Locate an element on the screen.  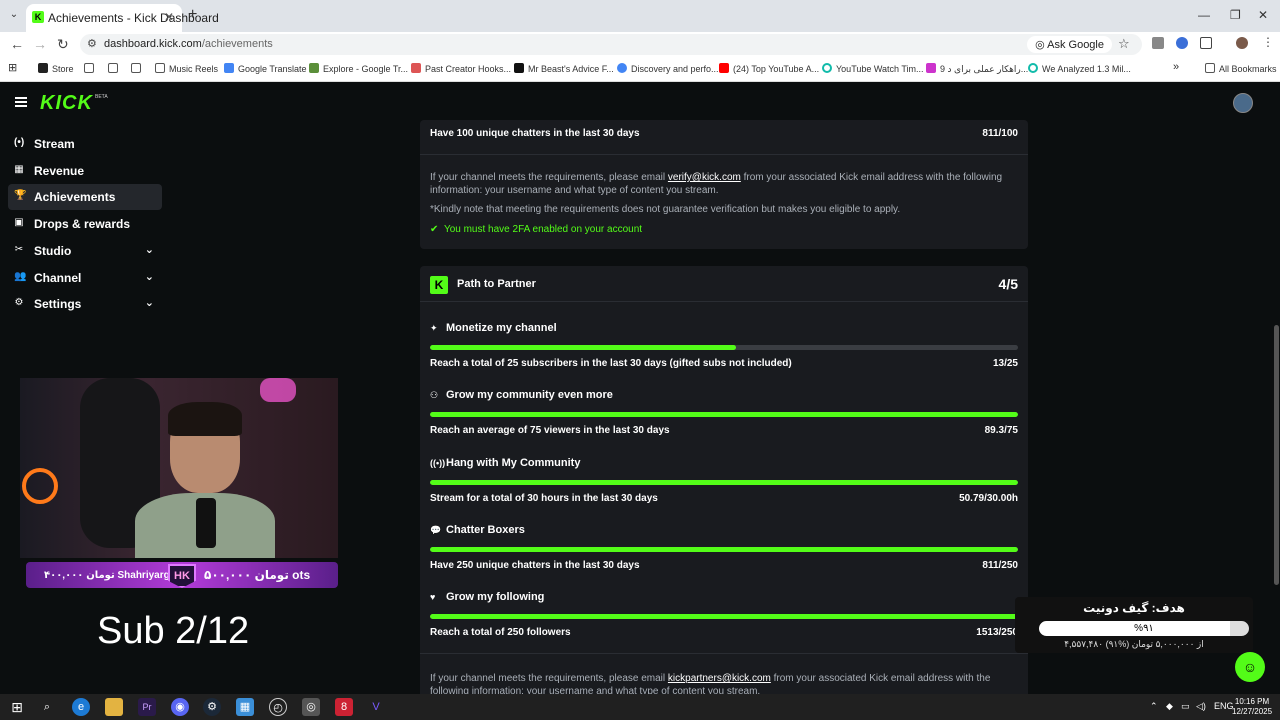
more-bookmarks-chevron-icon: » is located at coordinates (1176, 67).